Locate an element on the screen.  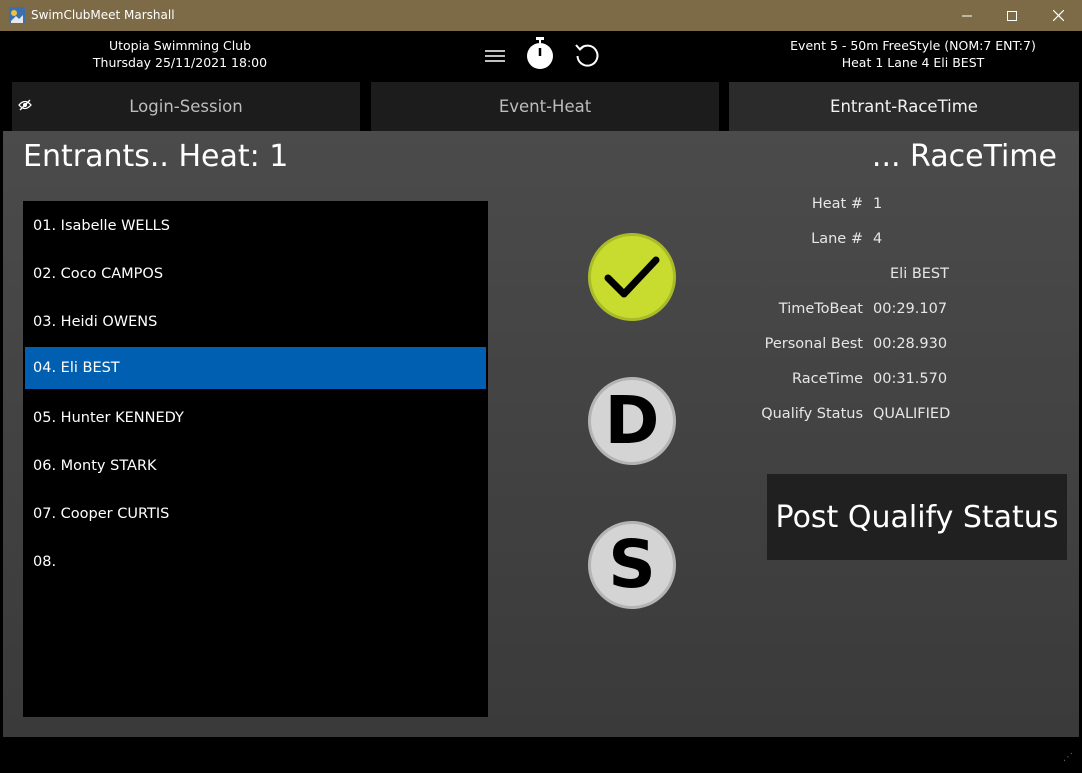
scratch-label: S is located at coordinates (632, 564).